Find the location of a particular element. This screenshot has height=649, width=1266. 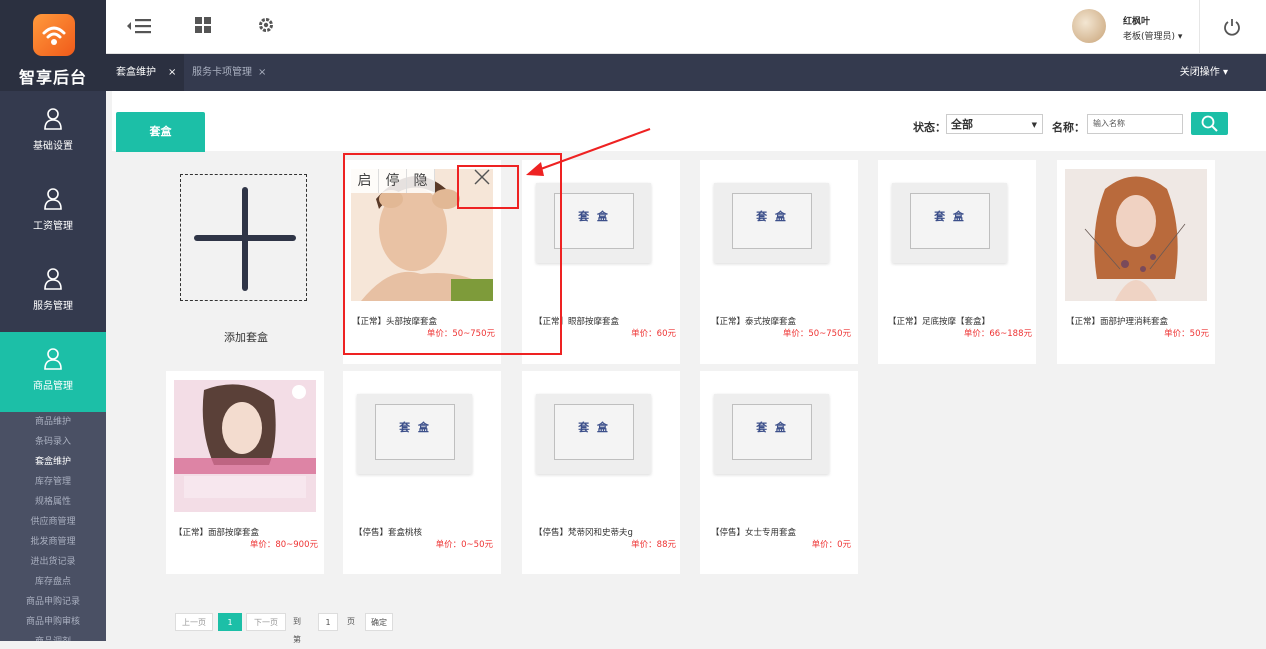

submenu-item: 商品申购记录 is located at coordinates (53, 602).